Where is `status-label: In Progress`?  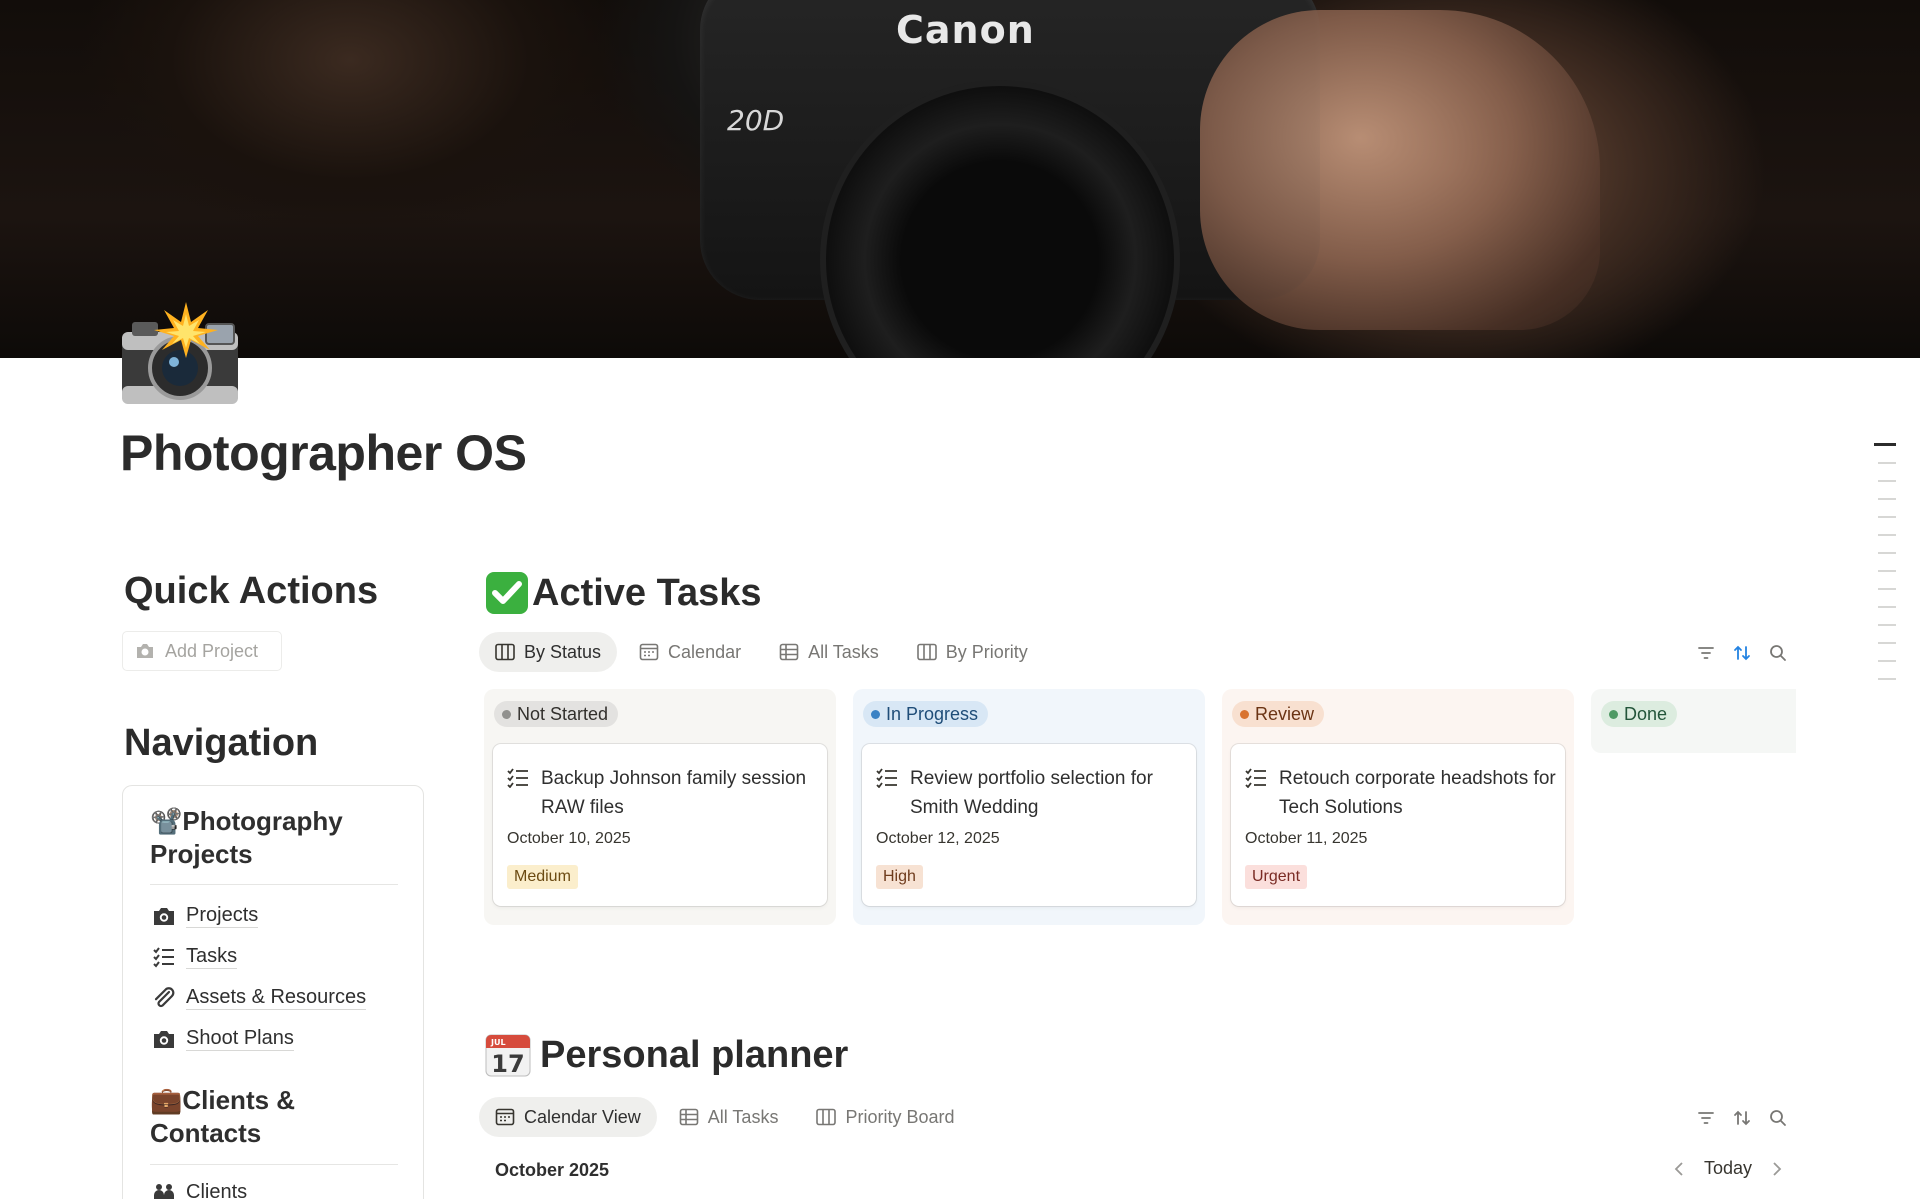 status-label: In Progress is located at coordinates (932, 713).